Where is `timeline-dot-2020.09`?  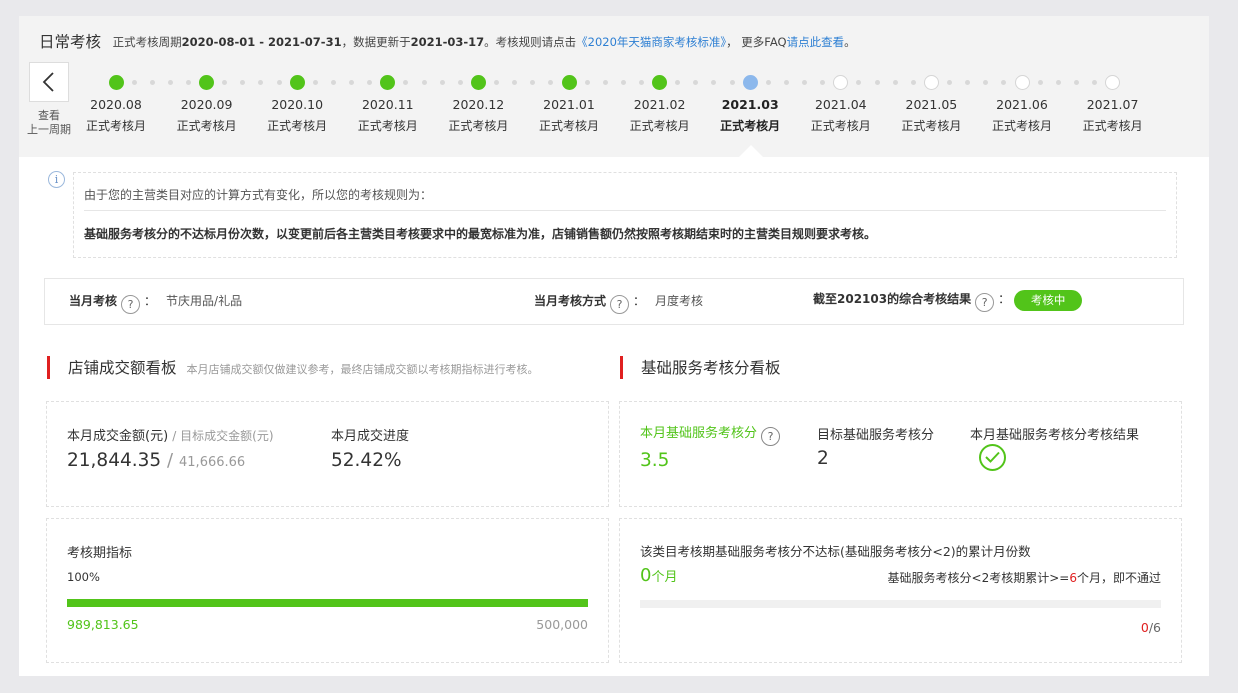
timeline-dot-2020.09 is located at coordinates (207, 82).